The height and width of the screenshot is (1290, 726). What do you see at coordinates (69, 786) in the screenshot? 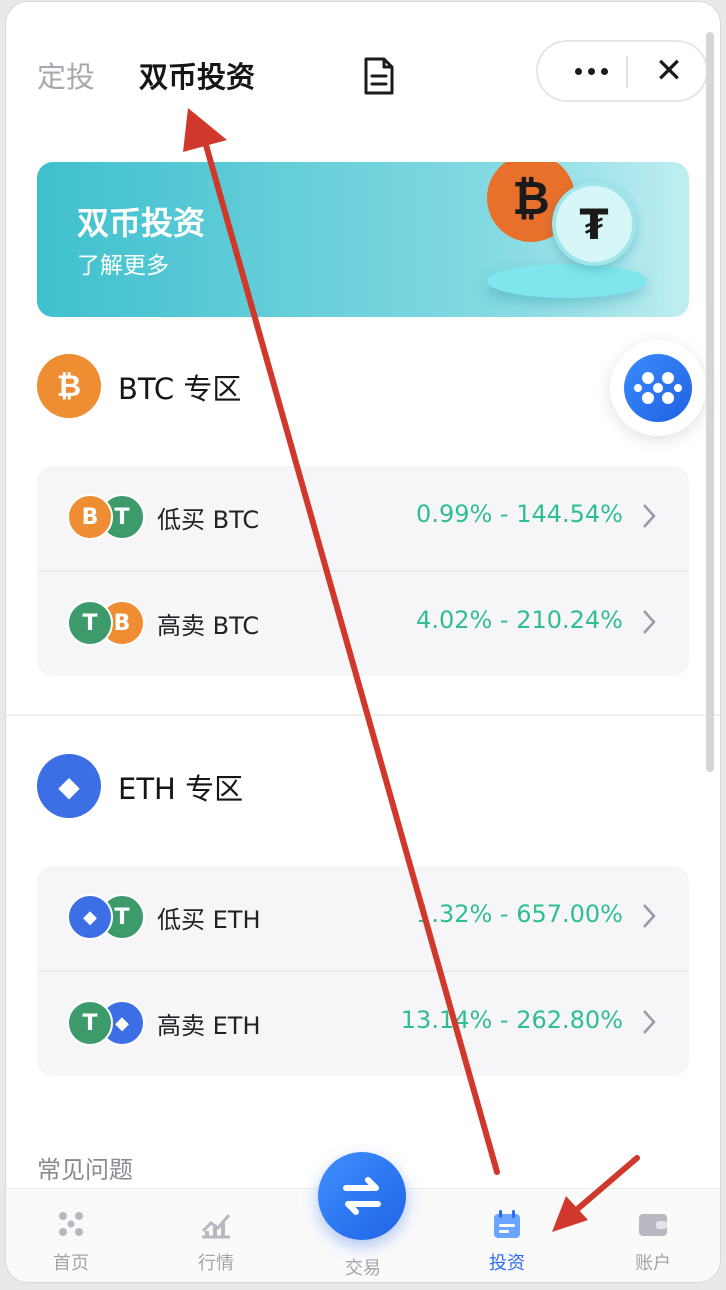
I see `eth-zone-icon: ◆` at bounding box center [69, 786].